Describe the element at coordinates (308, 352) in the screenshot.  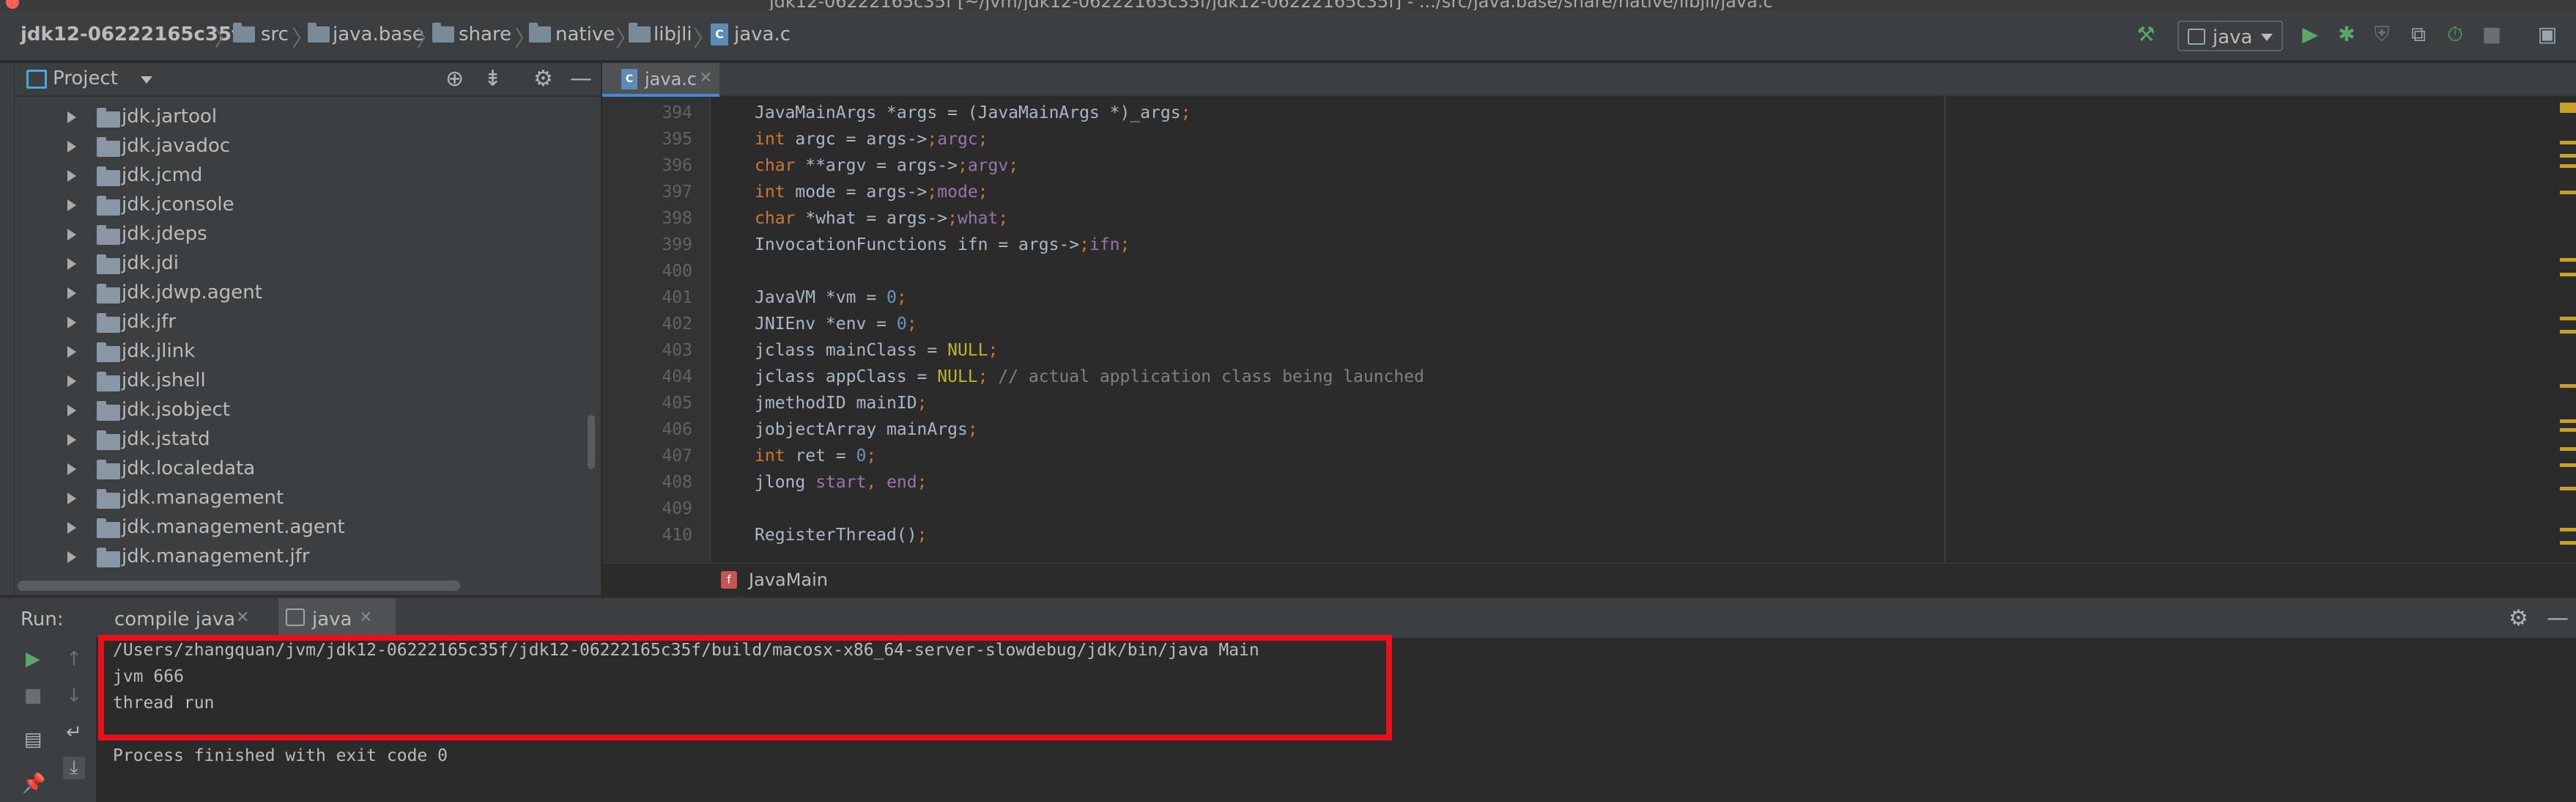
I see `tree-item: jdk.jlink` at that location.